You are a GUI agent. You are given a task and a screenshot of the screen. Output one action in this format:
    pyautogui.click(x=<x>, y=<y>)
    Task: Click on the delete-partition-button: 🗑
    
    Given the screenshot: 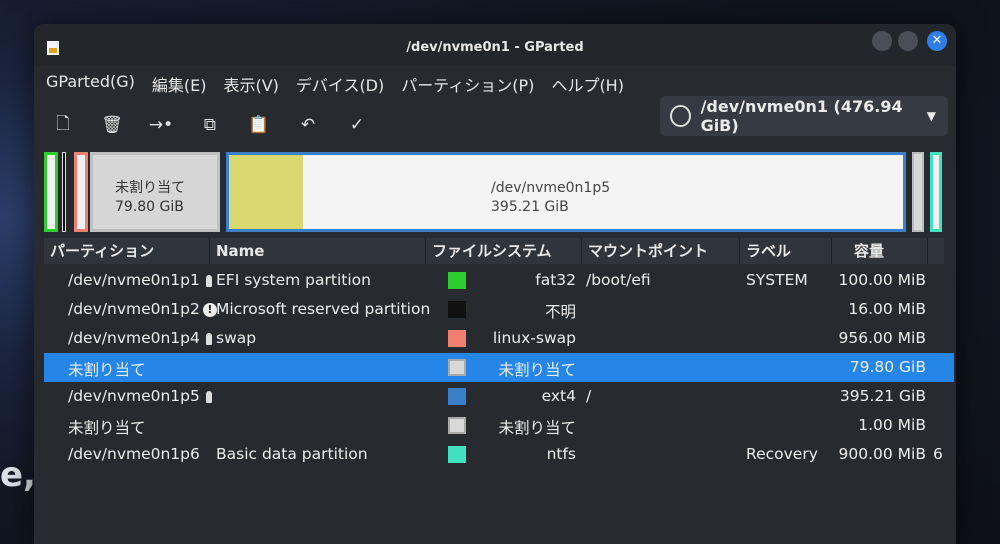 What is the action you would take?
    pyautogui.click(x=112, y=125)
    